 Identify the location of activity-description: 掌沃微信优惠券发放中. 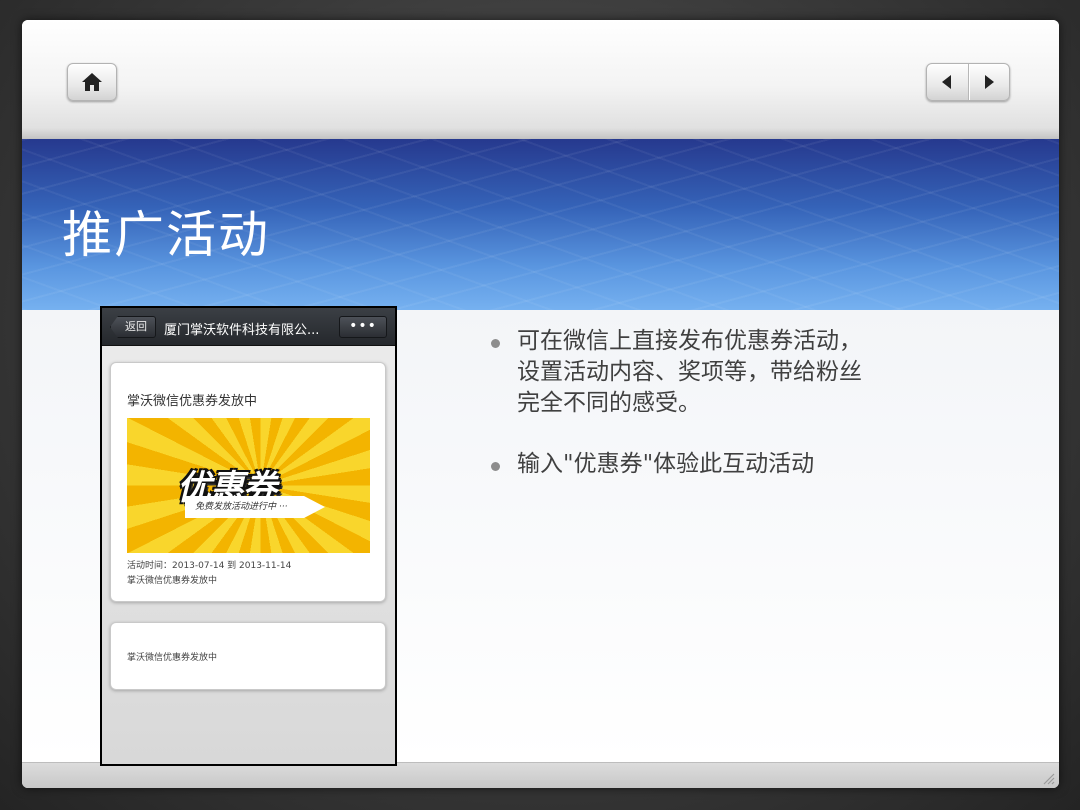
(172, 581).